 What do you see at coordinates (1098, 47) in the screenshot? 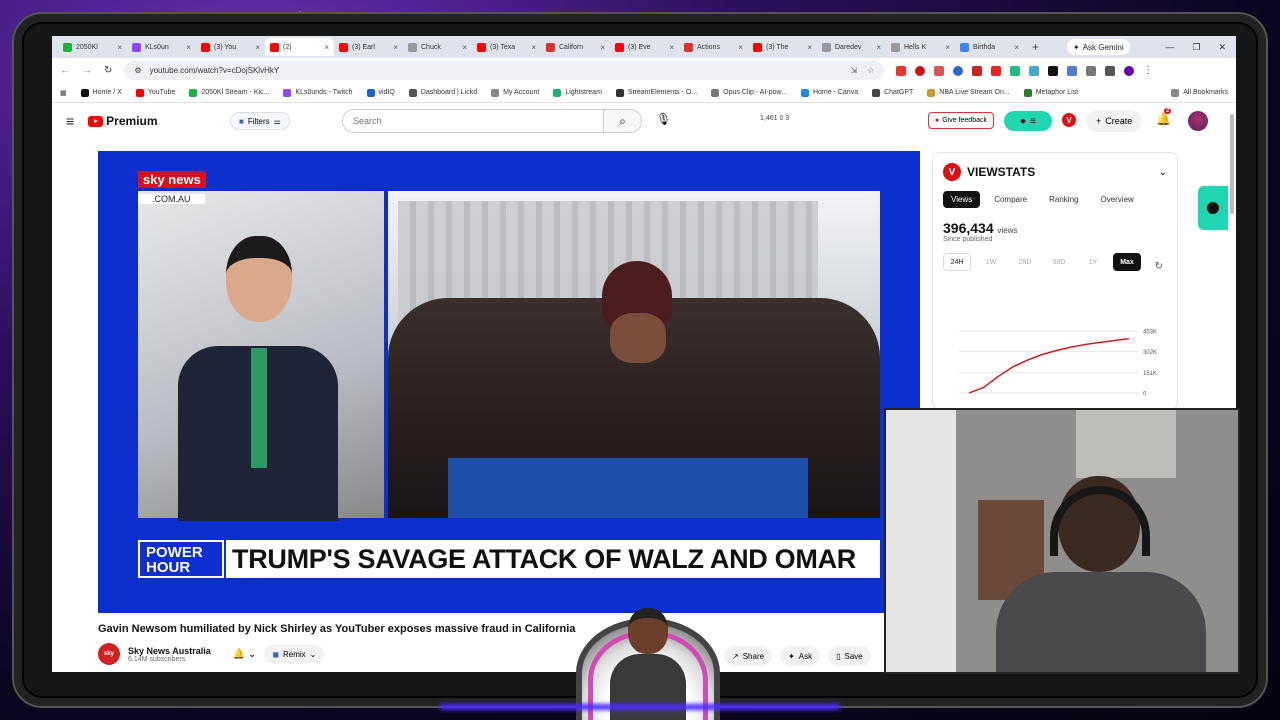
I see `ask-gemini-button: ✦ Ask Gemini` at bounding box center [1098, 47].